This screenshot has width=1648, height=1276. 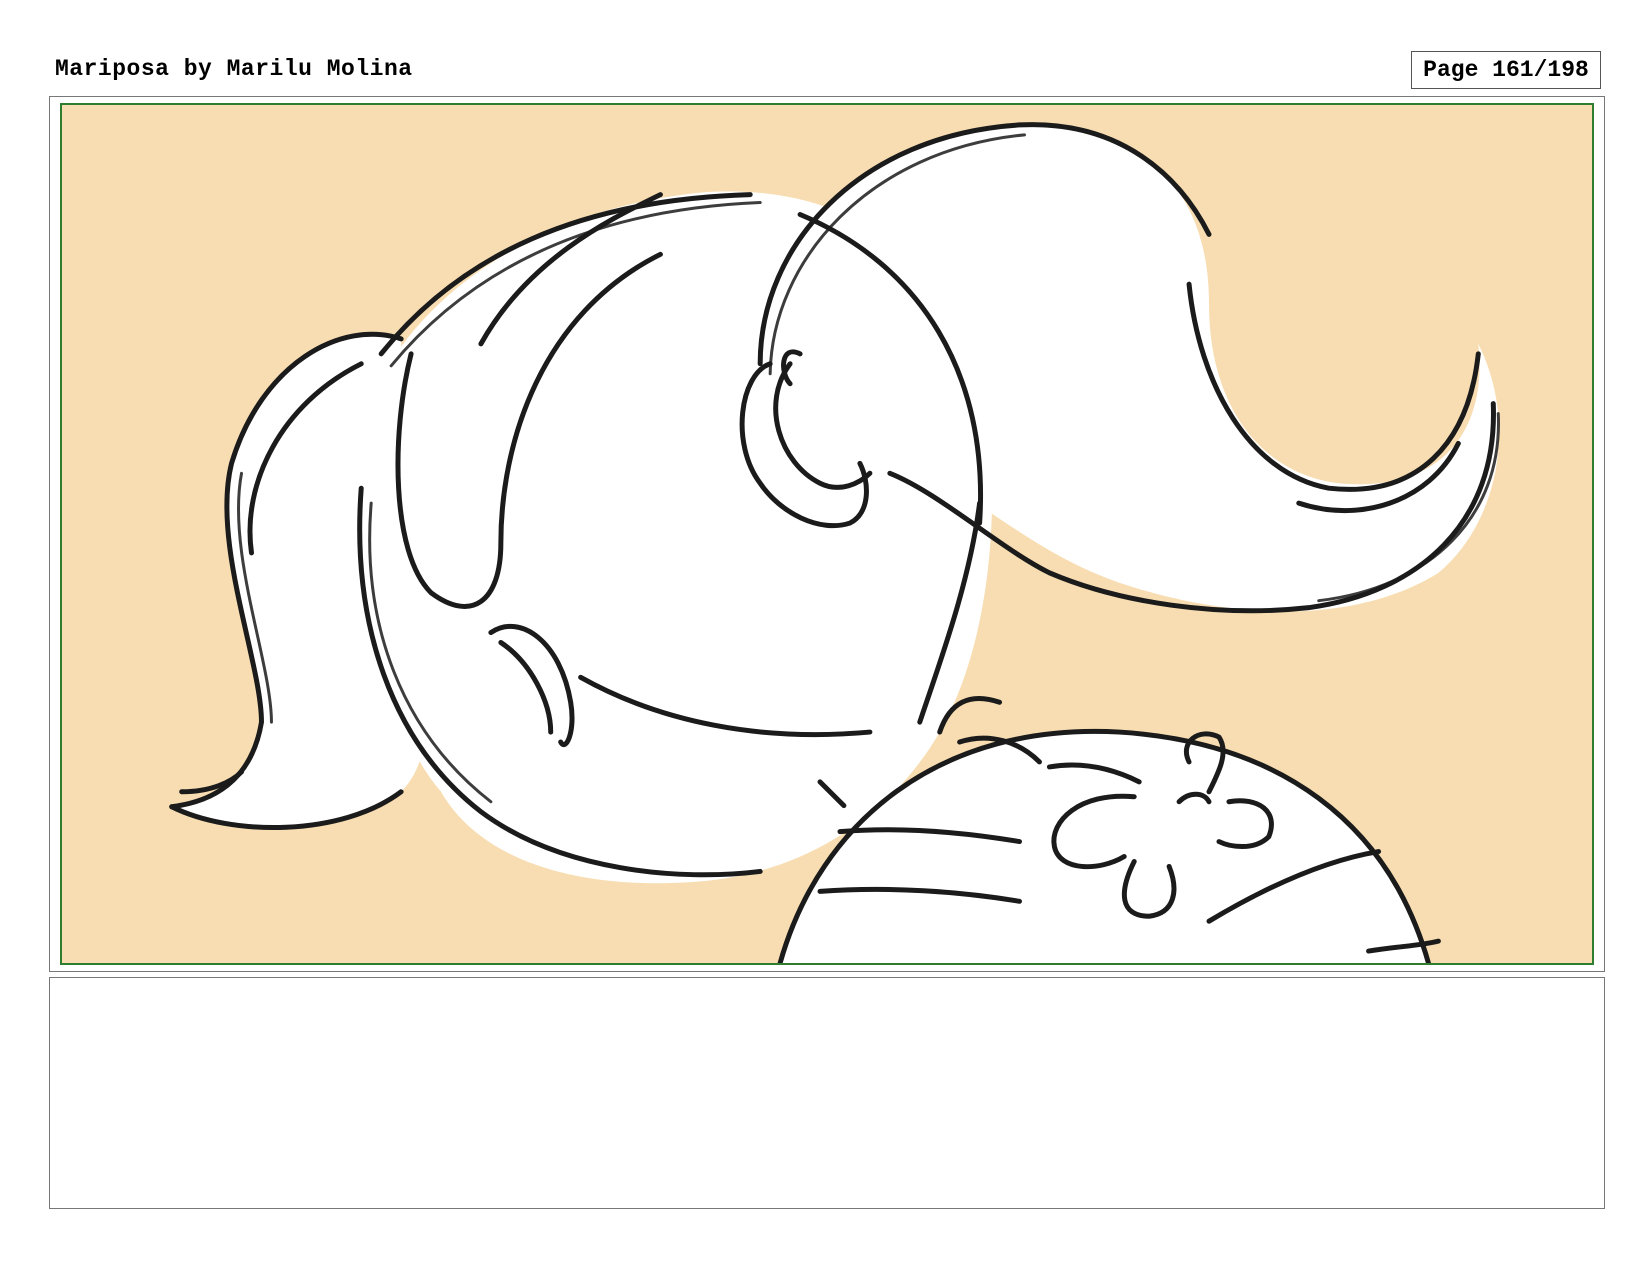 I want to click on document-title: Mariposa by Marilu Molina, so click(x=234, y=69).